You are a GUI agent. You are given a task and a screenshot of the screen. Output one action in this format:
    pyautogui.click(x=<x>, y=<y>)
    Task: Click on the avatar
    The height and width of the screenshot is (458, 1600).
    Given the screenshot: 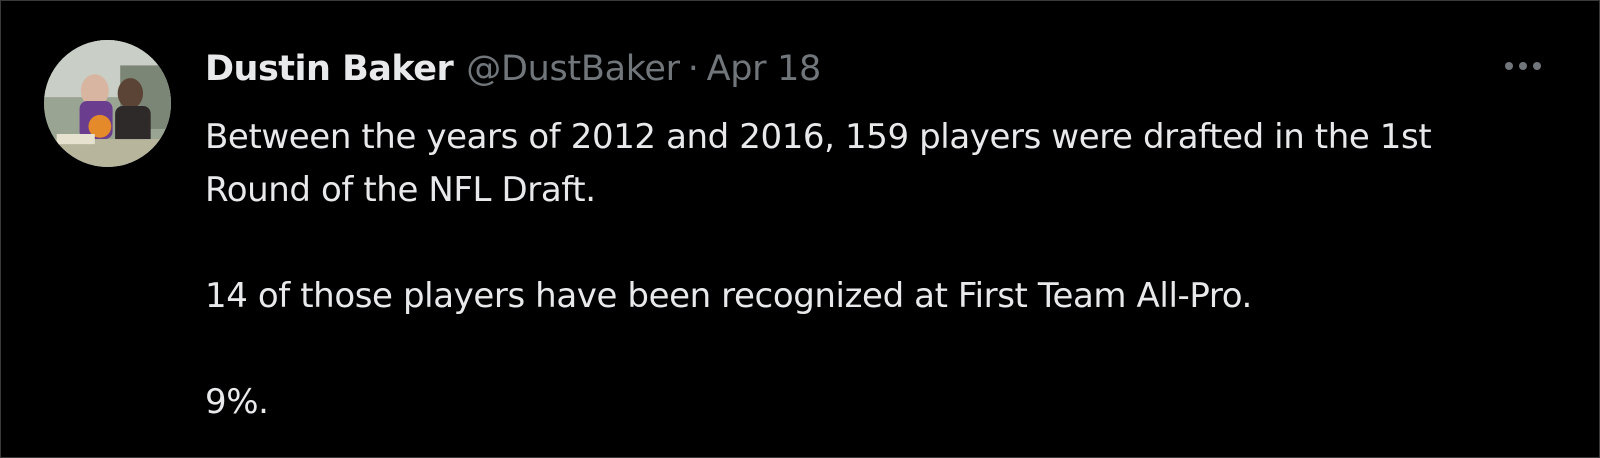 What is the action you would take?
    pyautogui.click(x=107, y=103)
    